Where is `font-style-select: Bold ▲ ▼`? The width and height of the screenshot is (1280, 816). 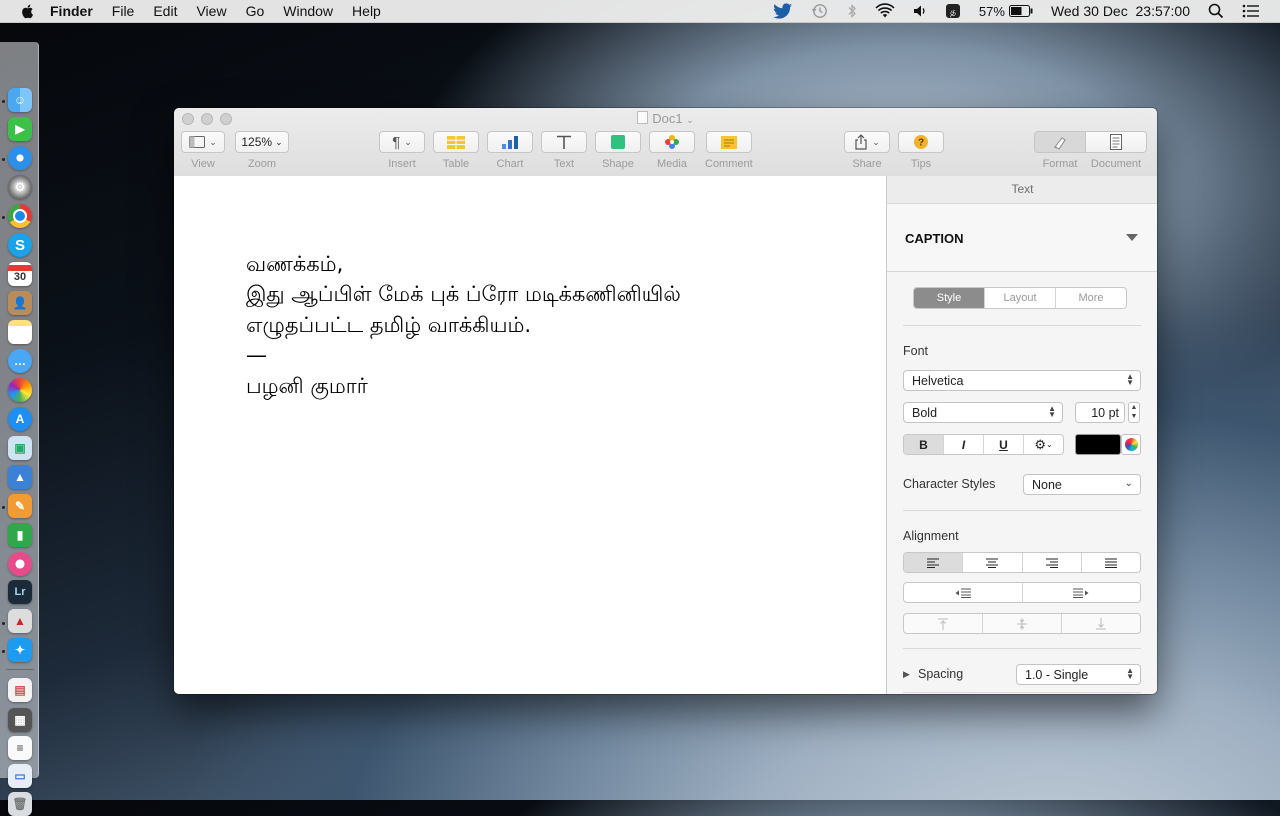 font-style-select: Bold ▲ ▼ is located at coordinates (983, 412).